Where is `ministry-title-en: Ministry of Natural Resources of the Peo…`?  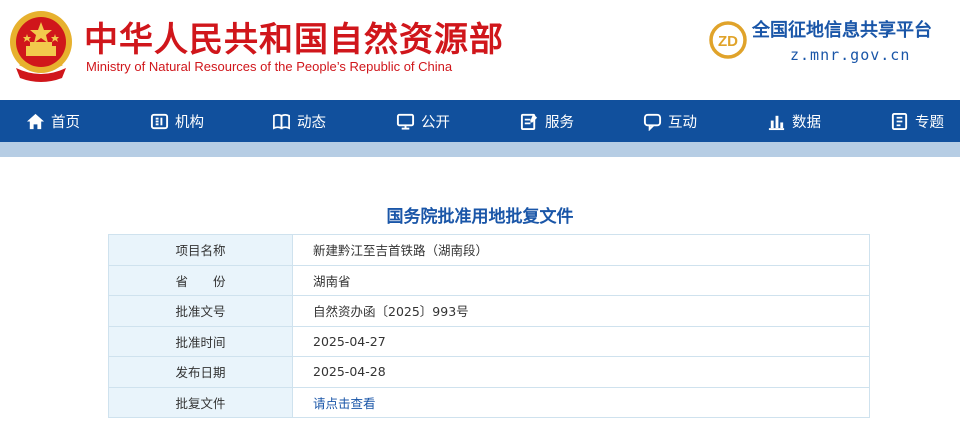 ministry-title-en: Ministry of Natural Resources of the Peo… is located at coordinates (269, 66).